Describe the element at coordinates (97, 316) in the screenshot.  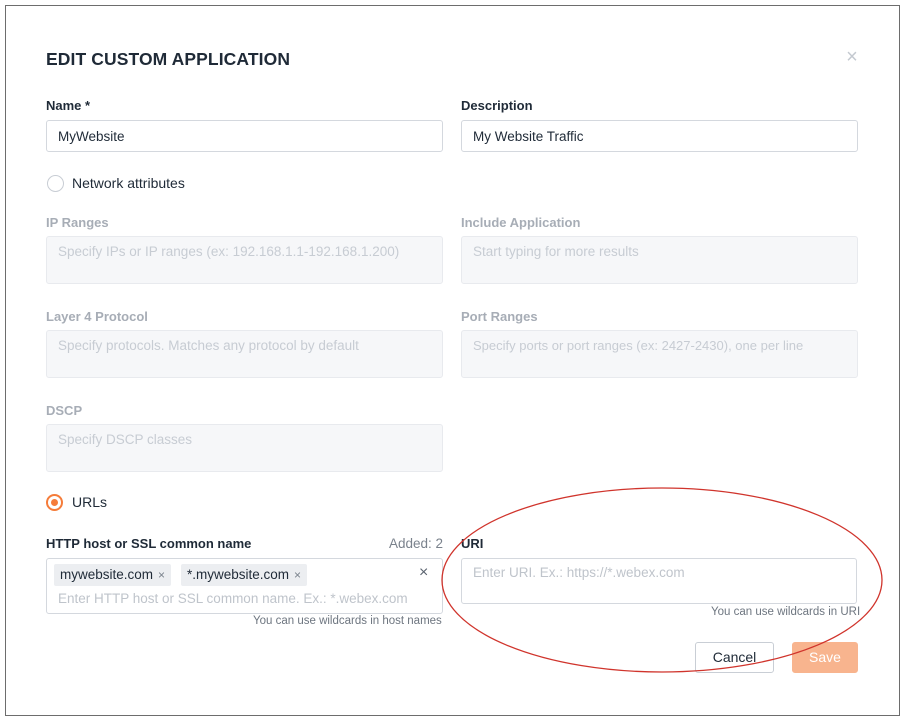
I see `layer4-protocol-label: Layer 4 Protocol` at that location.